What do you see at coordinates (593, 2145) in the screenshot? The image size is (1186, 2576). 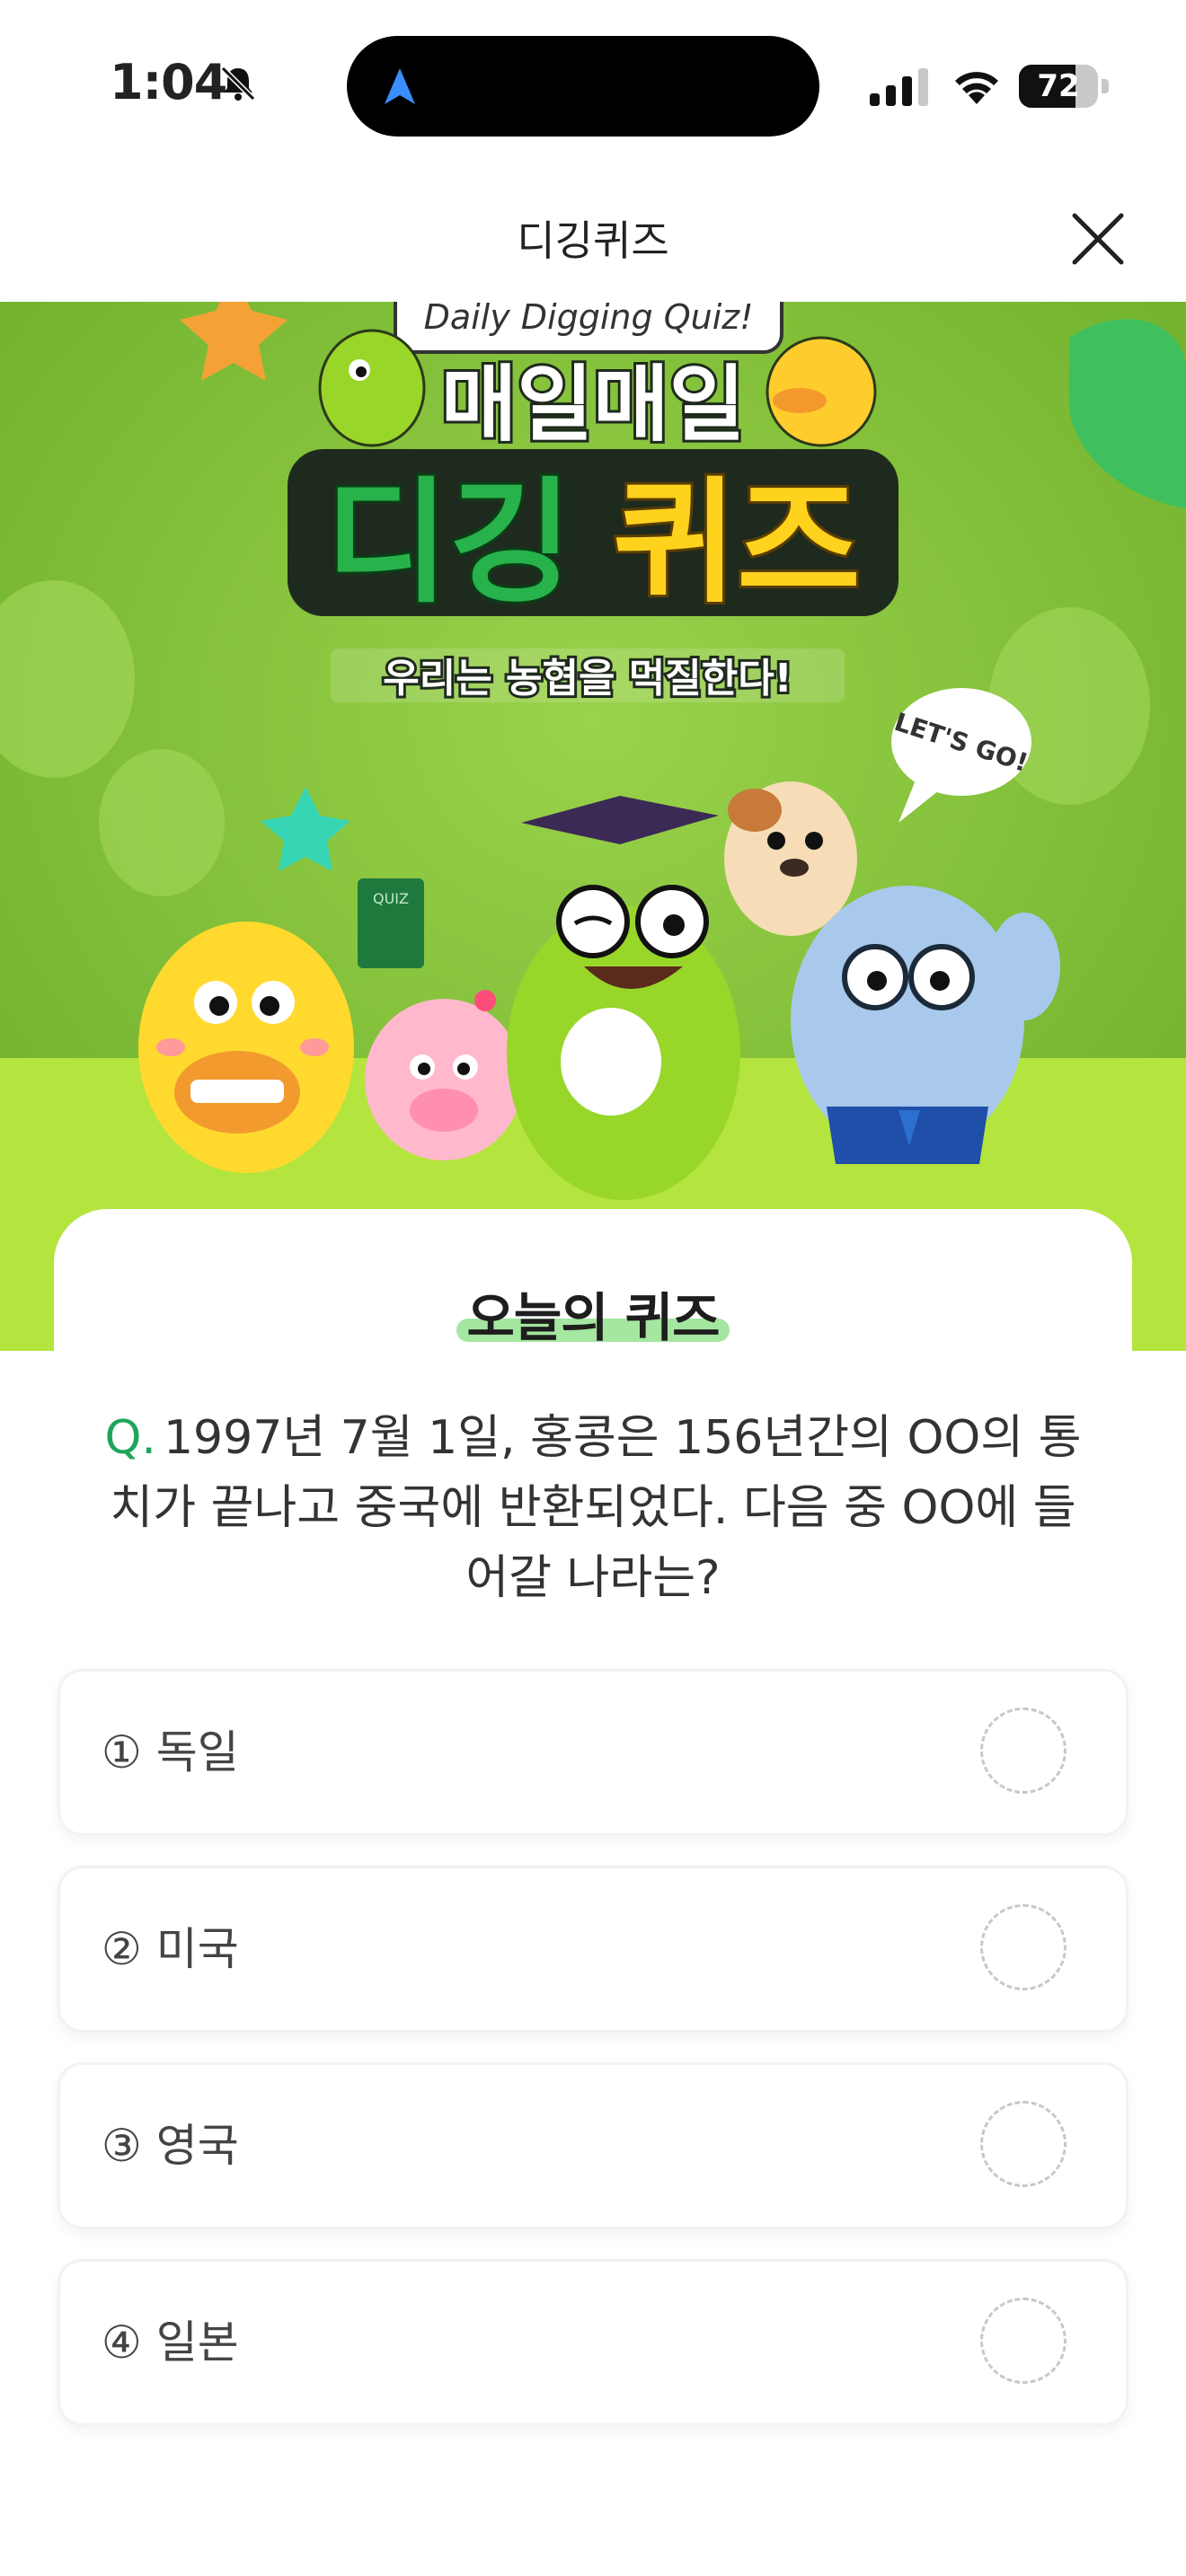 I see `answer-option-3: ③ 영국` at bounding box center [593, 2145].